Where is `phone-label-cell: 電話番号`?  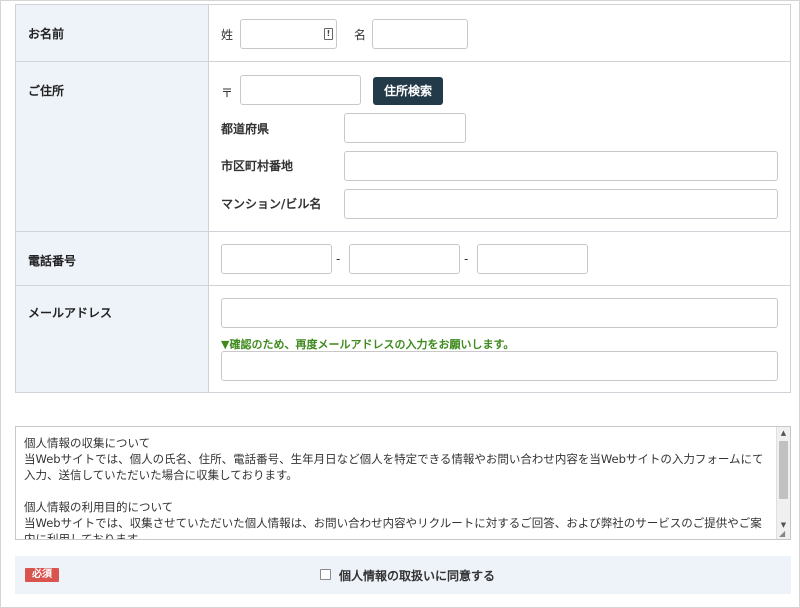
phone-label-cell: 電話番号 is located at coordinates (112, 258).